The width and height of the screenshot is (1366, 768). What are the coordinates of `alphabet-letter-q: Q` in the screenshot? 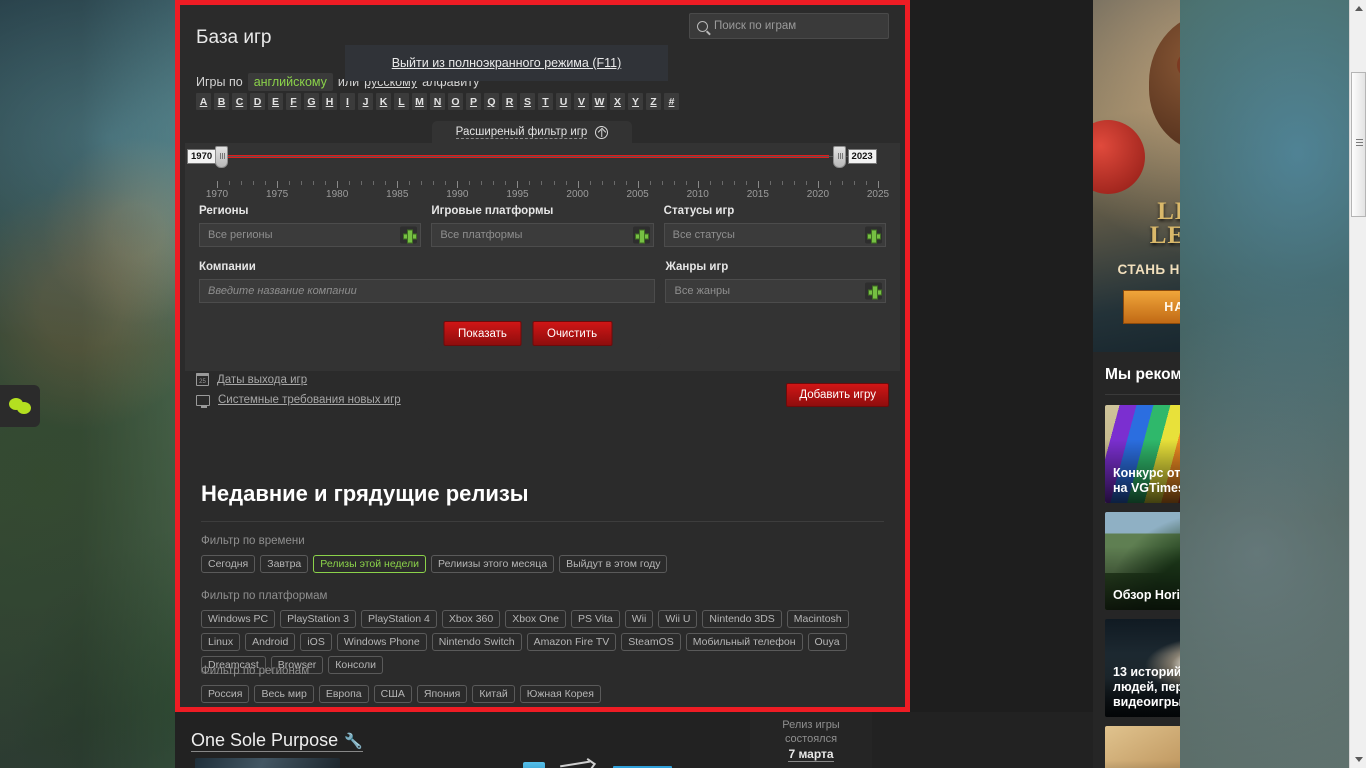 It's located at (491, 101).